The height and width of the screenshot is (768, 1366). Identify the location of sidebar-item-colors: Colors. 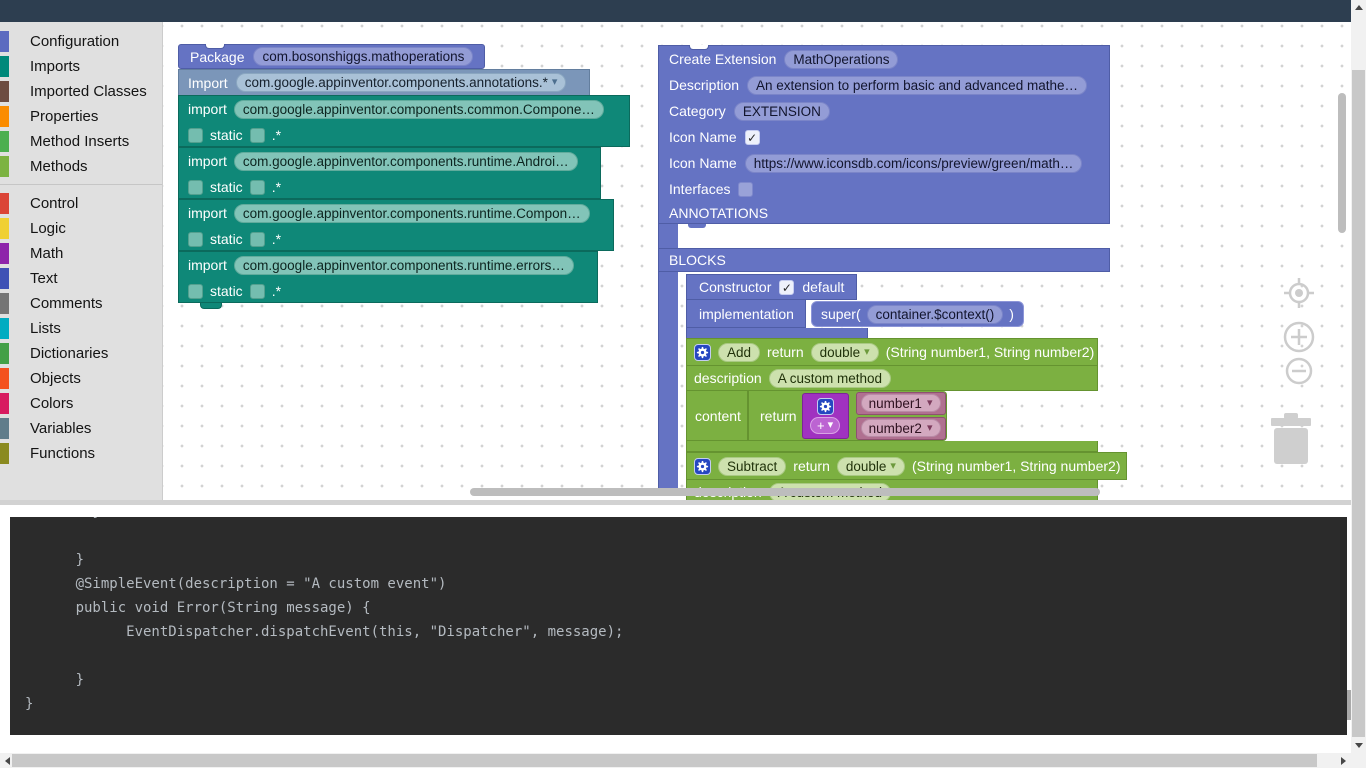
(81, 403).